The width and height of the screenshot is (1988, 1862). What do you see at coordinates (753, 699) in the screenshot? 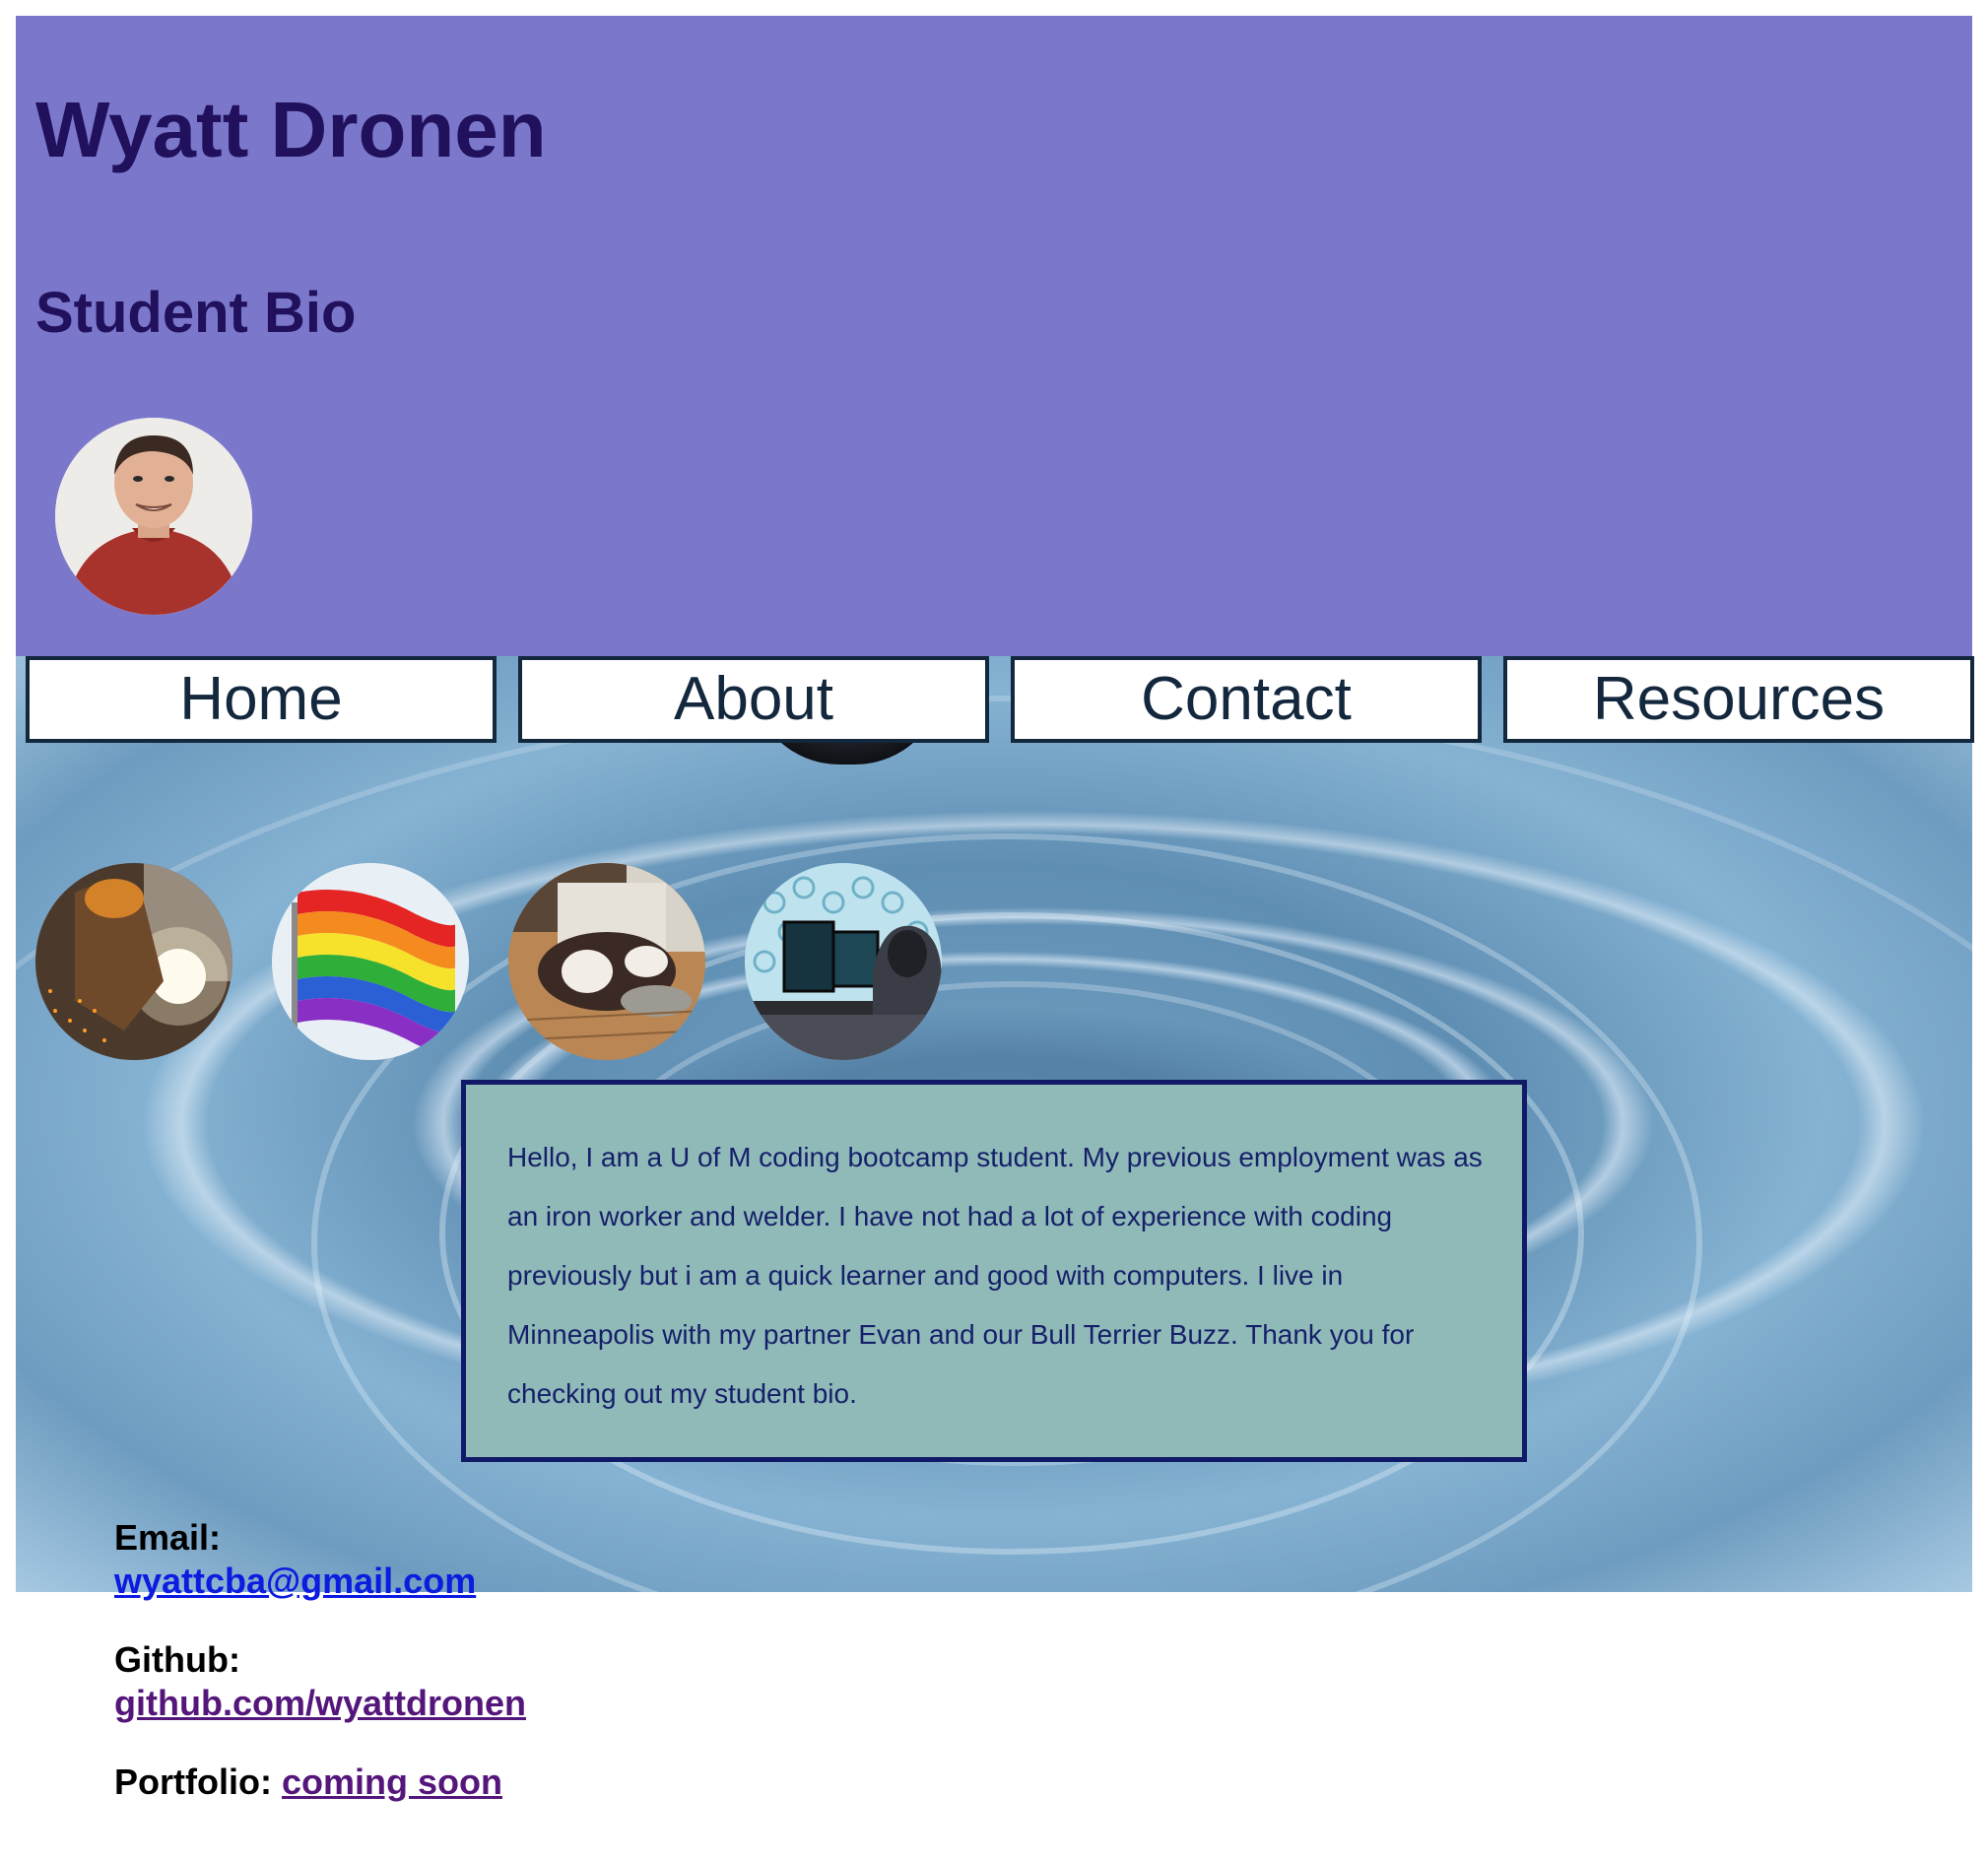
I see `nav-about: About` at bounding box center [753, 699].